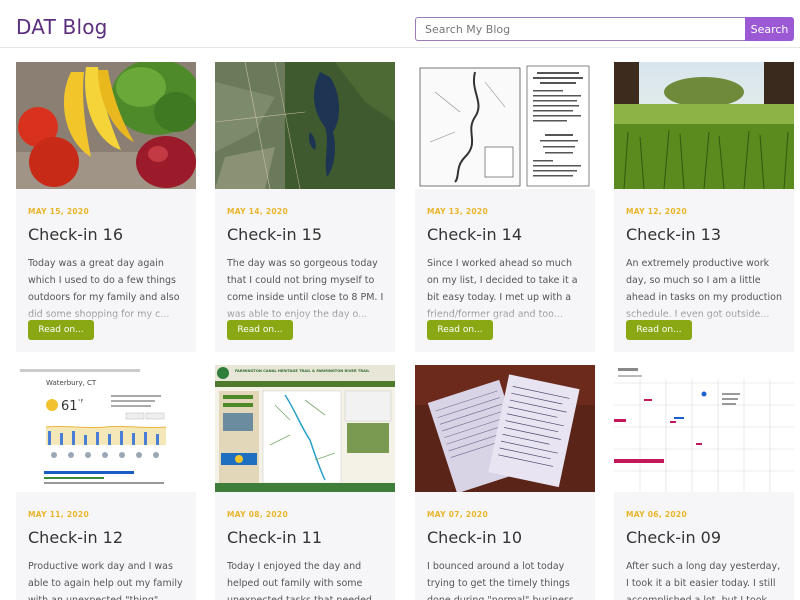 Image resolution: width=800 pixels, height=600 pixels. What do you see at coordinates (505, 428) in the screenshot?
I see `post-thumbnail-handwritten-notes` at bounding box center [505, 428].